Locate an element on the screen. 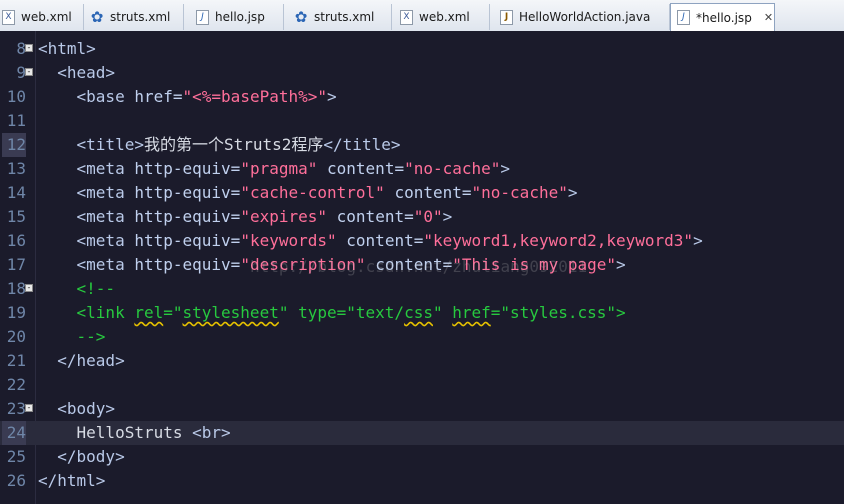 The width and height of the screenshot is (844, 504). code-token: 我的第一个Struts2程序 is located at coordinates (233, 144).